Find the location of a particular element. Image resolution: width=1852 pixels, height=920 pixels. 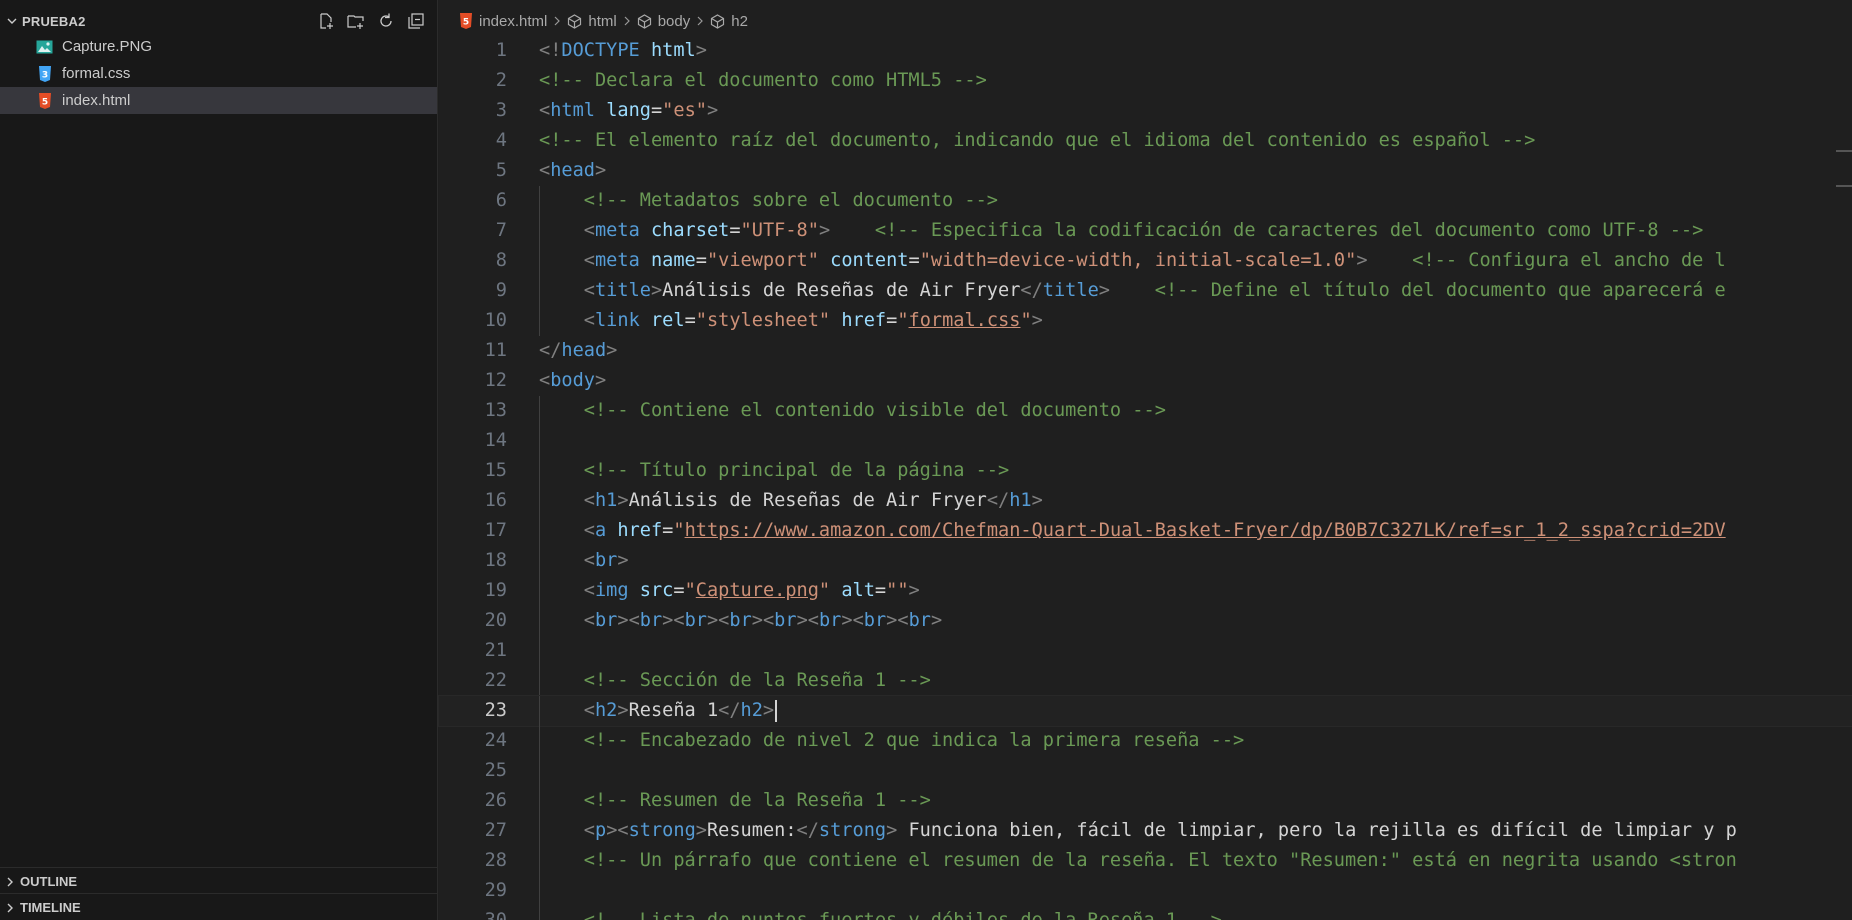

line-text: <!-- Declara el documento como HTML5 --> is located at coordinates (763, 80).